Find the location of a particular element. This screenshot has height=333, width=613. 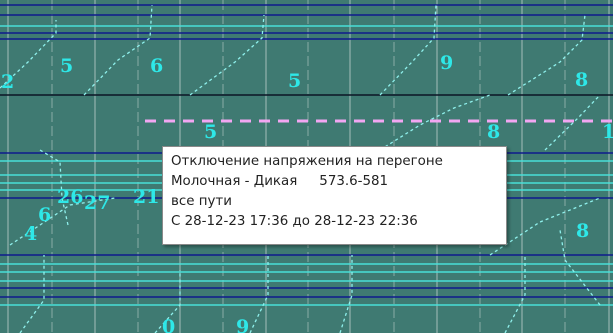

tooltip-section-row: Молочная - Дикая 573.6-581 is located at coordinates (338, 182).